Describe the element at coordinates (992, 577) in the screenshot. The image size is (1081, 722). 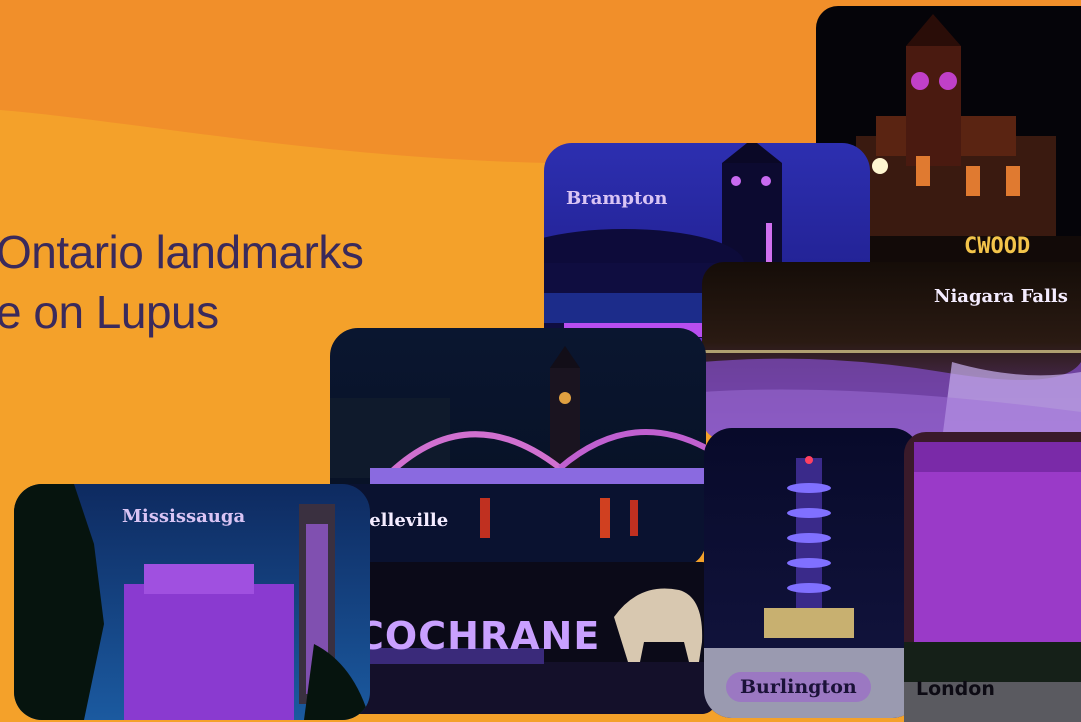
I see `photo-london: London` at that location.